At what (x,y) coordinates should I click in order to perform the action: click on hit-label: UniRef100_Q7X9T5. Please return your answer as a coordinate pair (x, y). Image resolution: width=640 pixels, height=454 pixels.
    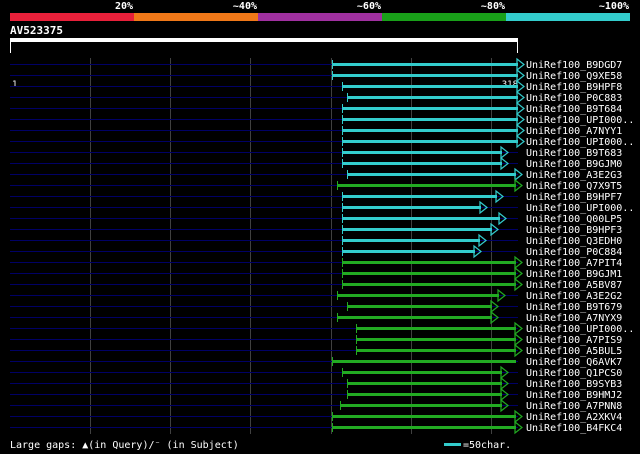
    Looking at the image, I should click on (574, 186).